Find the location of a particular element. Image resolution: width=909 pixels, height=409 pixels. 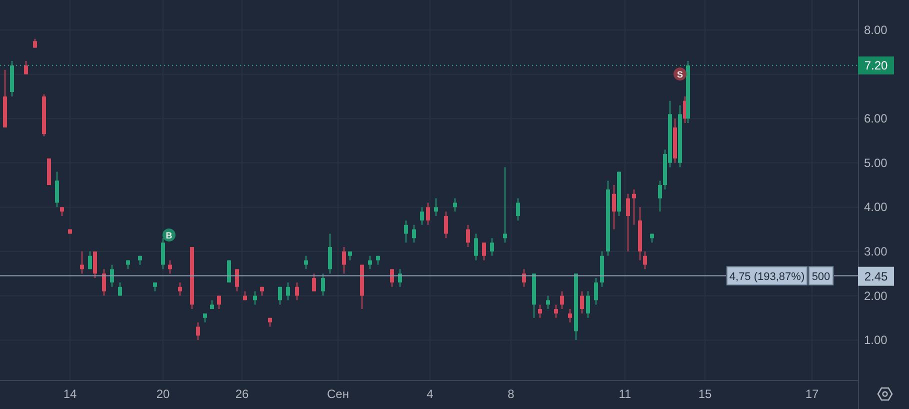

price-label: 1.00 is located at coordinates (876, 340).